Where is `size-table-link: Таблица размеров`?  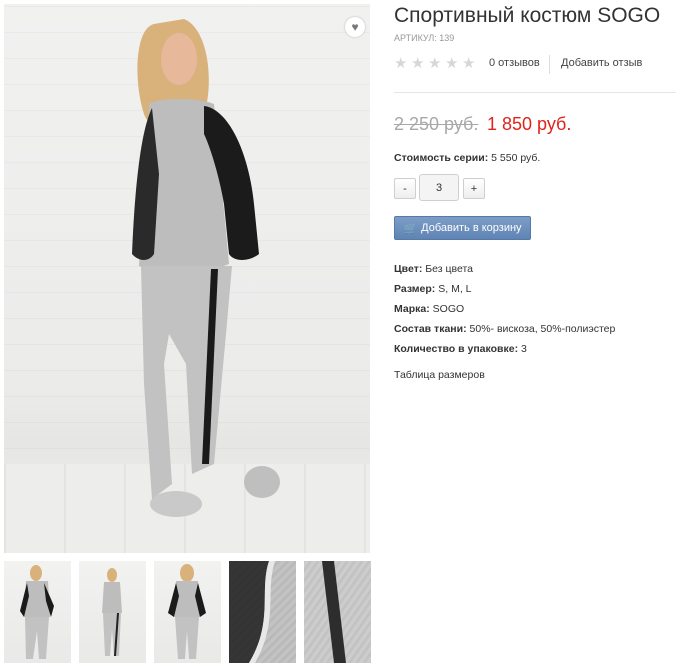
size-table-link: Таблица размеров is located at coordinates (439, 375).